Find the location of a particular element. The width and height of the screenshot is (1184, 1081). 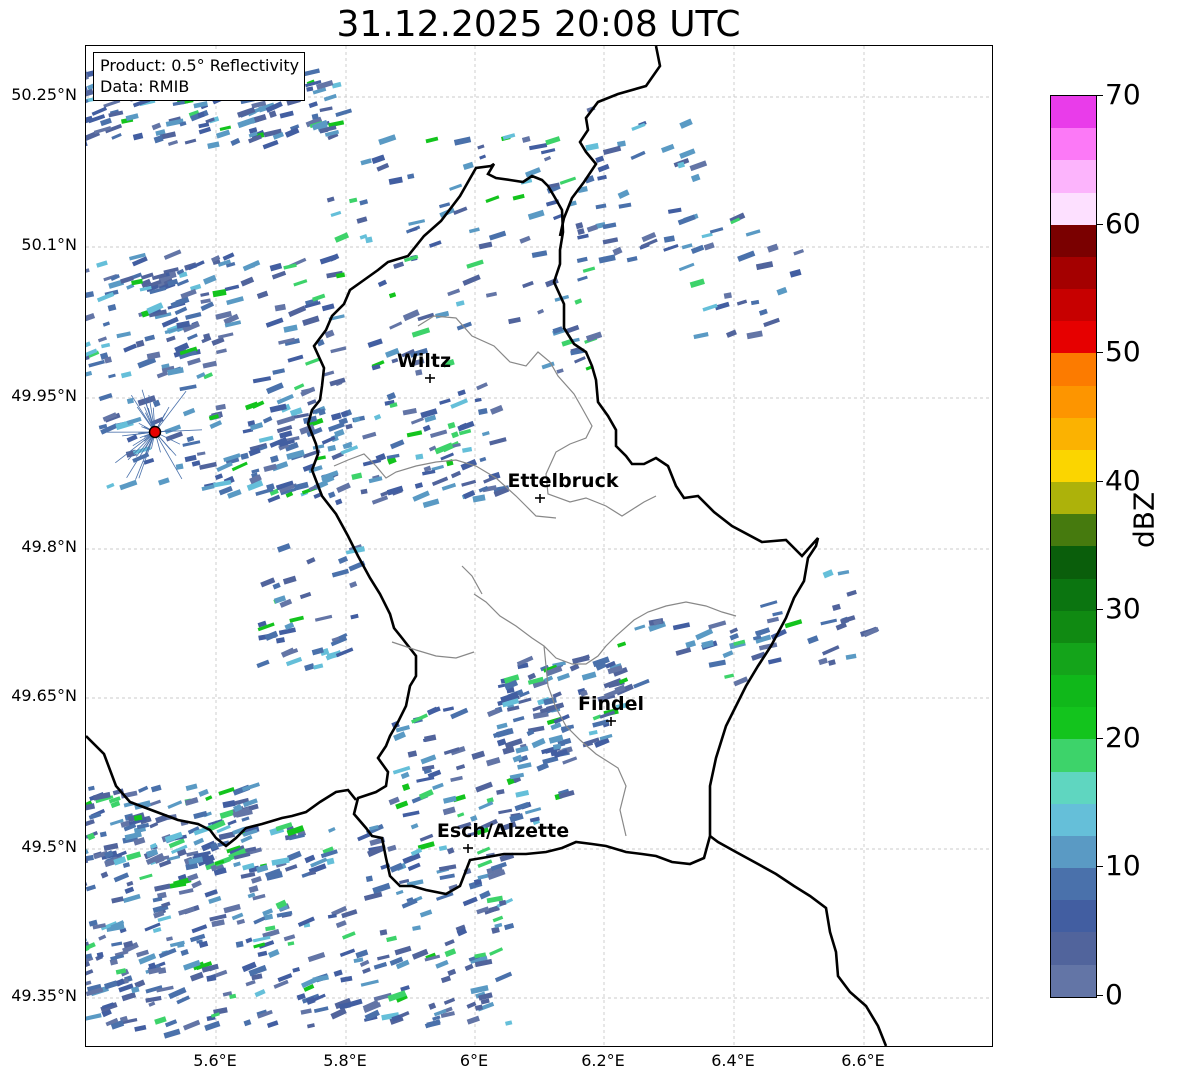

colorbar-tick-label: 20 is located at coordinates (1123, 737).